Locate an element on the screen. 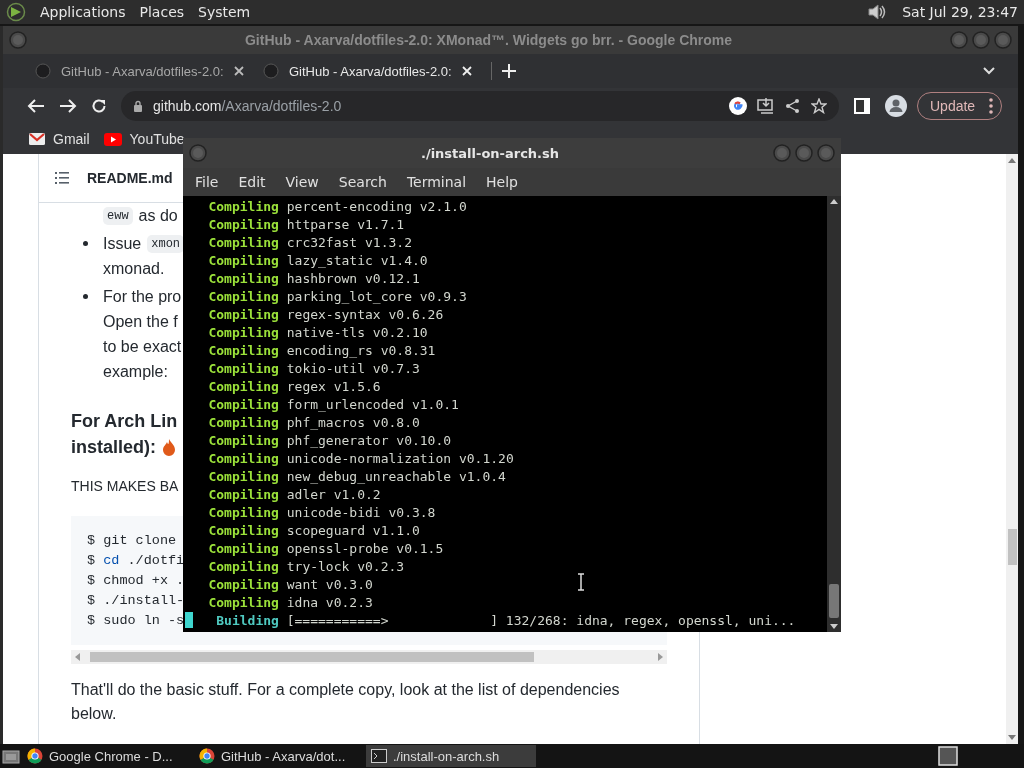  terminal-line: Compiling native-tls v0.2.10 is located at coordinates (317, 333).